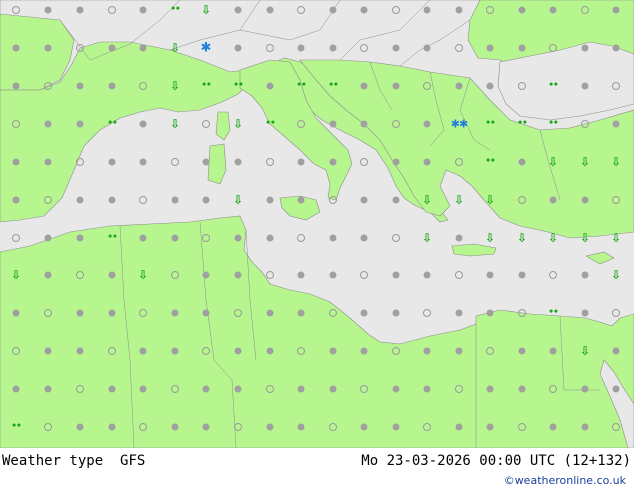 The width and height of the screenshot is (634, 490). I want to click on model-label: GFS, so click(133, 461).